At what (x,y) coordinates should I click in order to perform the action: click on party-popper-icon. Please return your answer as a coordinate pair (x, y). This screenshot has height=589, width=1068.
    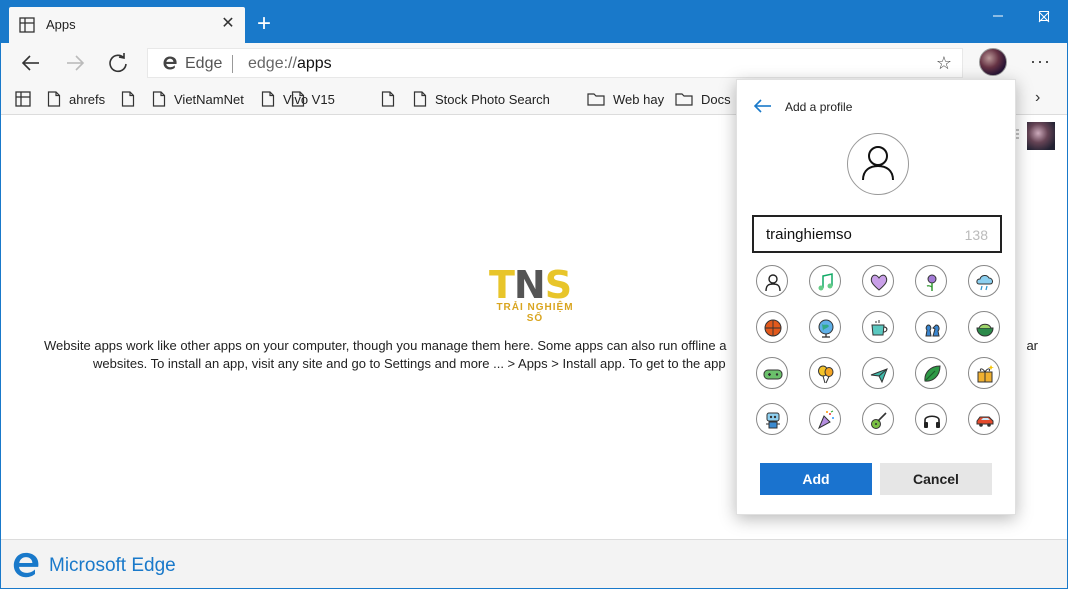
    Looking at the image, I should click on (825, 420).